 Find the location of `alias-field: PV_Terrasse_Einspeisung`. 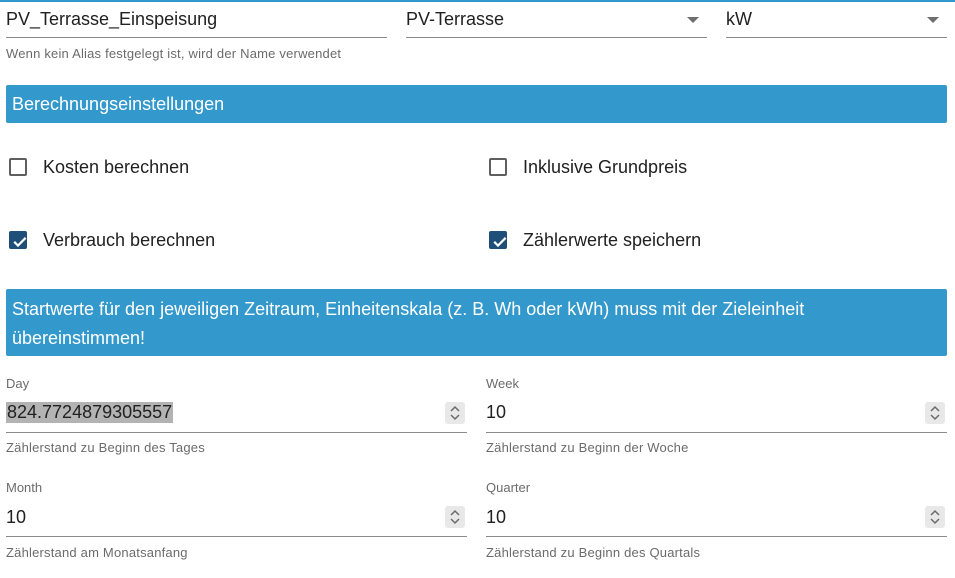

alias-field: PV_Terrasse_Einspeisung is located at coordinates (196, 21).